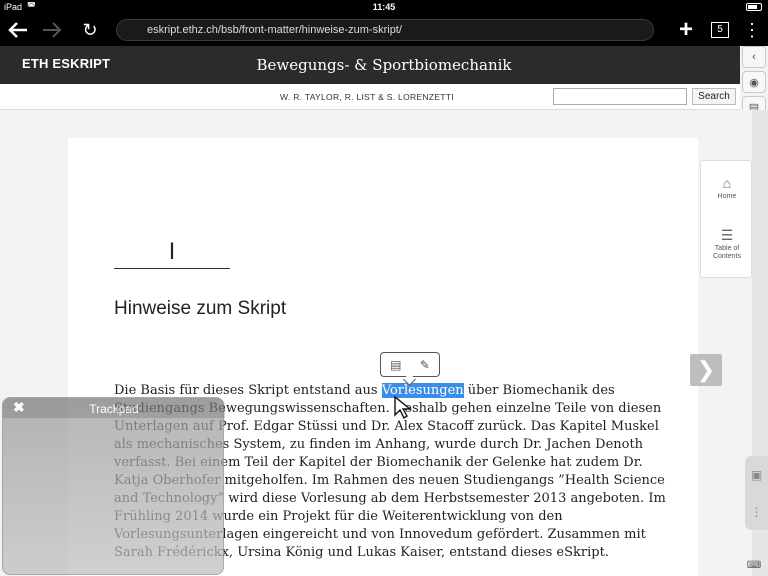 The width and height of the screenshot is (768, 576). I want to click on forward-arrow-icon, so click(52, 30).